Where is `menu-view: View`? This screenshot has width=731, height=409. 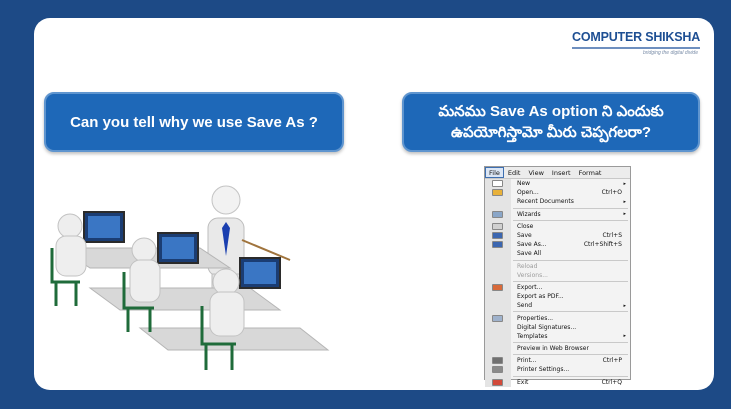 menu-view: View is located at coordinates (535, 172).